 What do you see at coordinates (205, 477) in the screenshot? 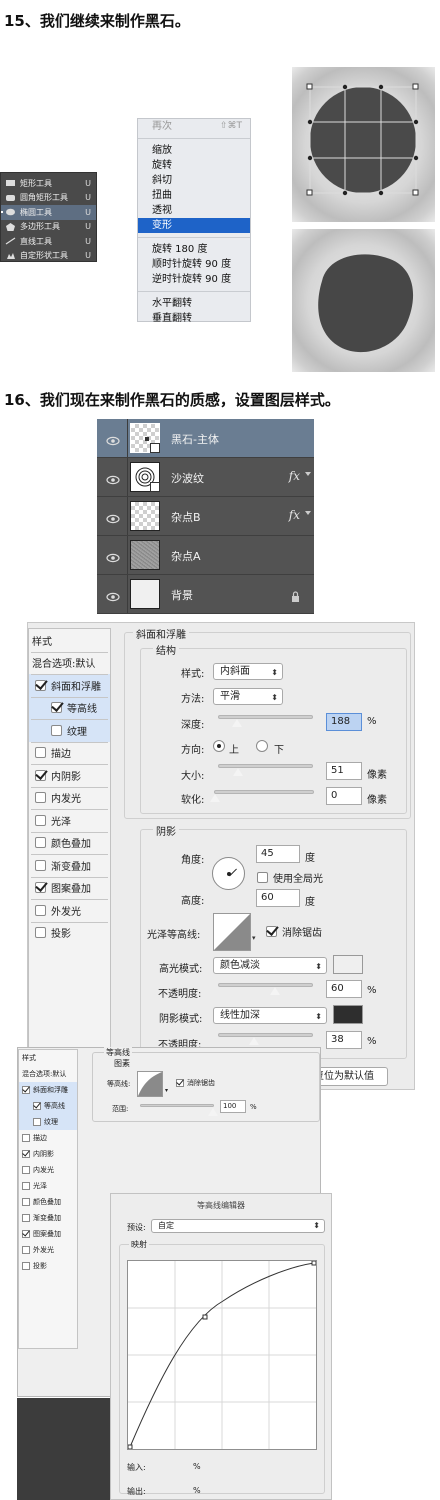
I see `layer-row: 沙波纹 fx` at bounding box center [205, 477].